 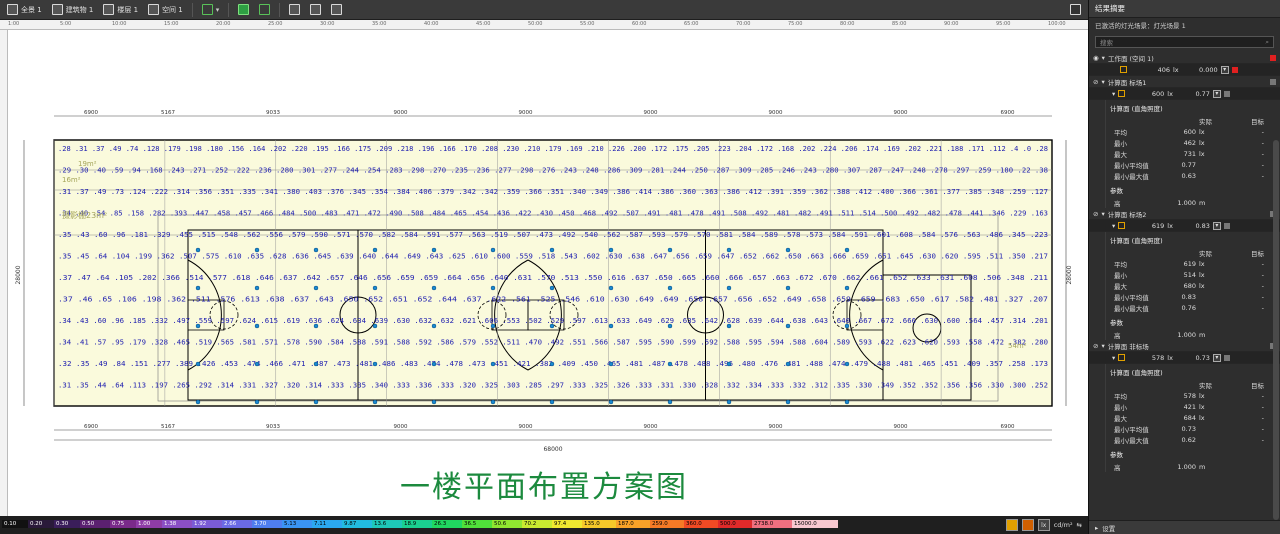 I want to click on tb-dim, so click(x=336, y=10).